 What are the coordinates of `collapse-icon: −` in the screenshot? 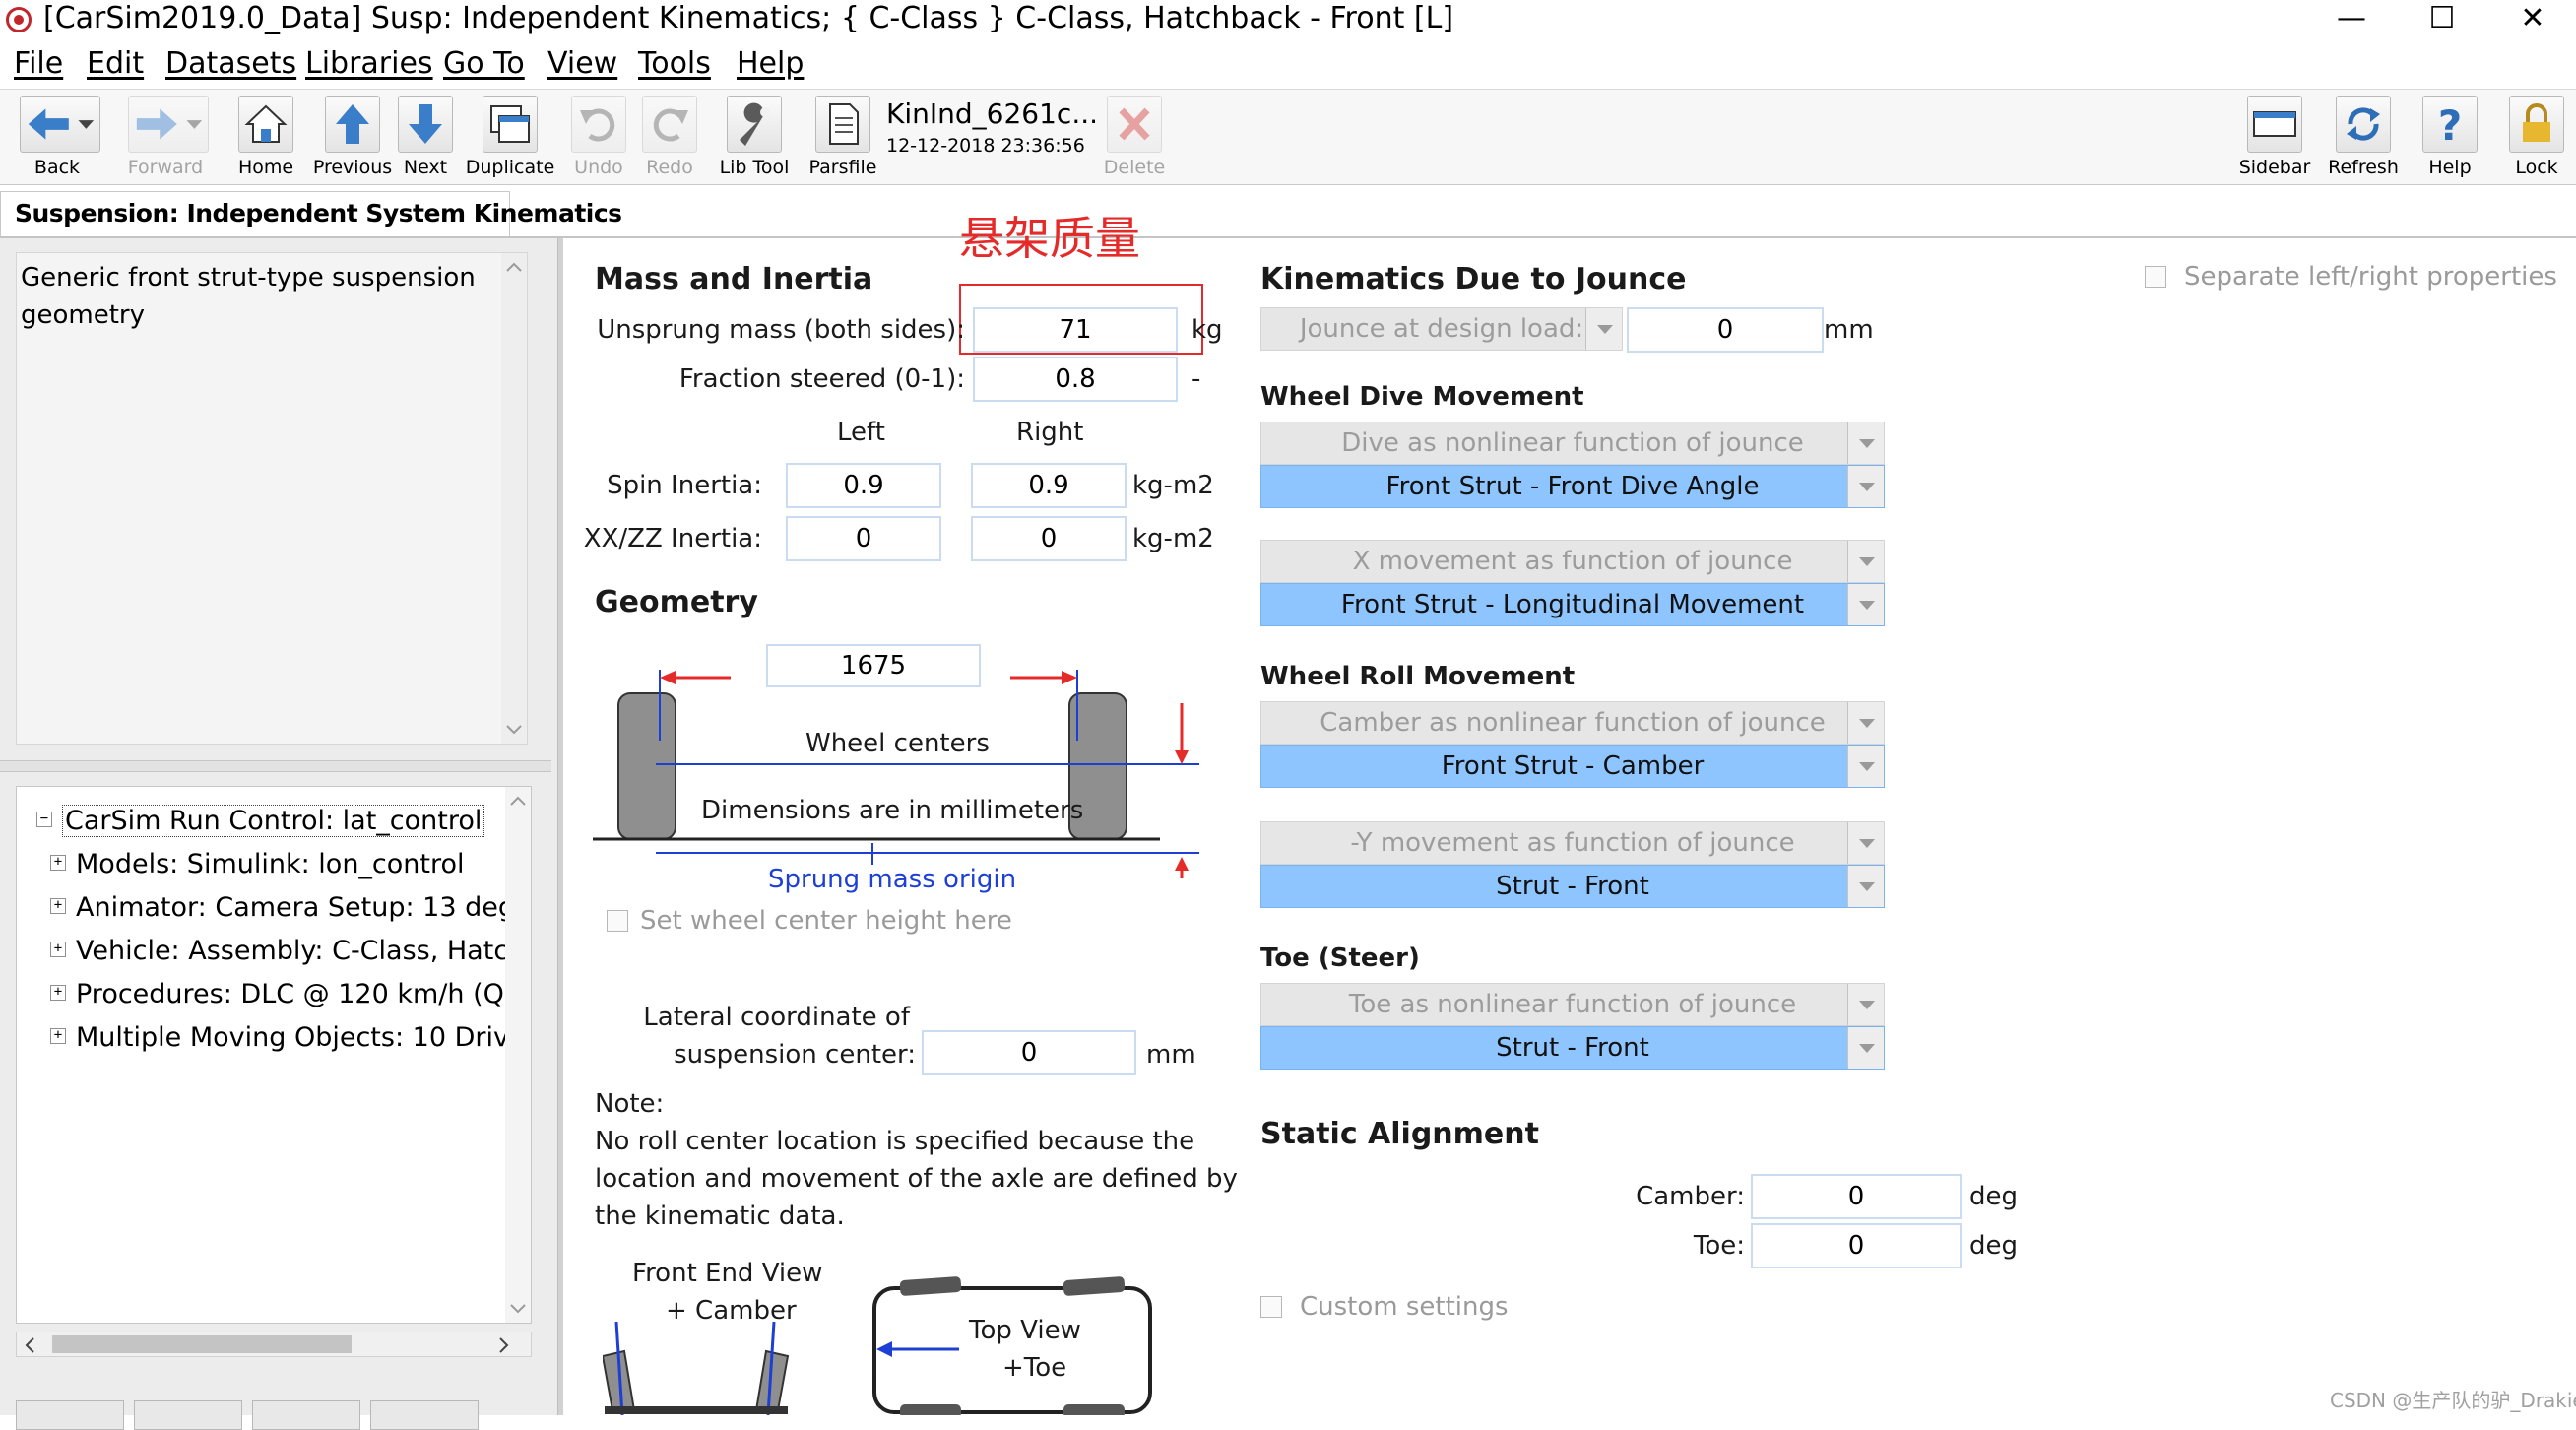 It's located at (44, 819).